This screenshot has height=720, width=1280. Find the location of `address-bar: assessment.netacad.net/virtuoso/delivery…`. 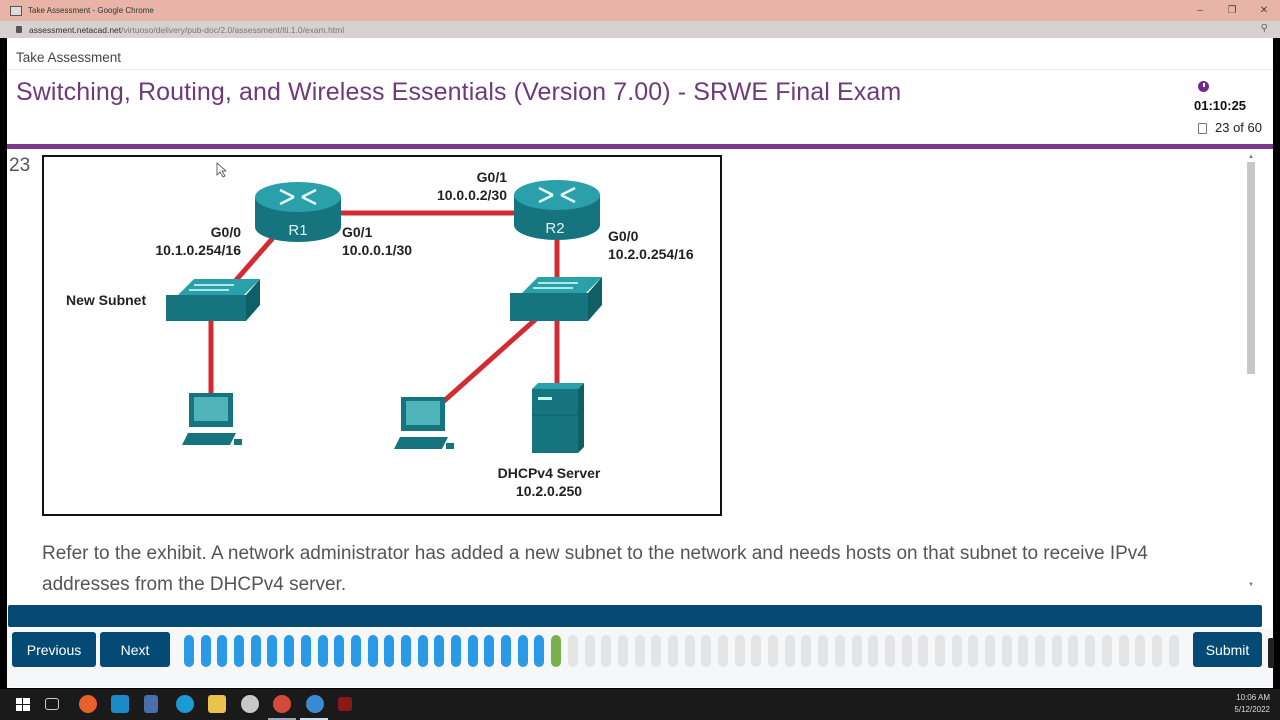

address-bar: assessment.netacad.net/virtuoso/delivery… is located at coordinates (640, 29).